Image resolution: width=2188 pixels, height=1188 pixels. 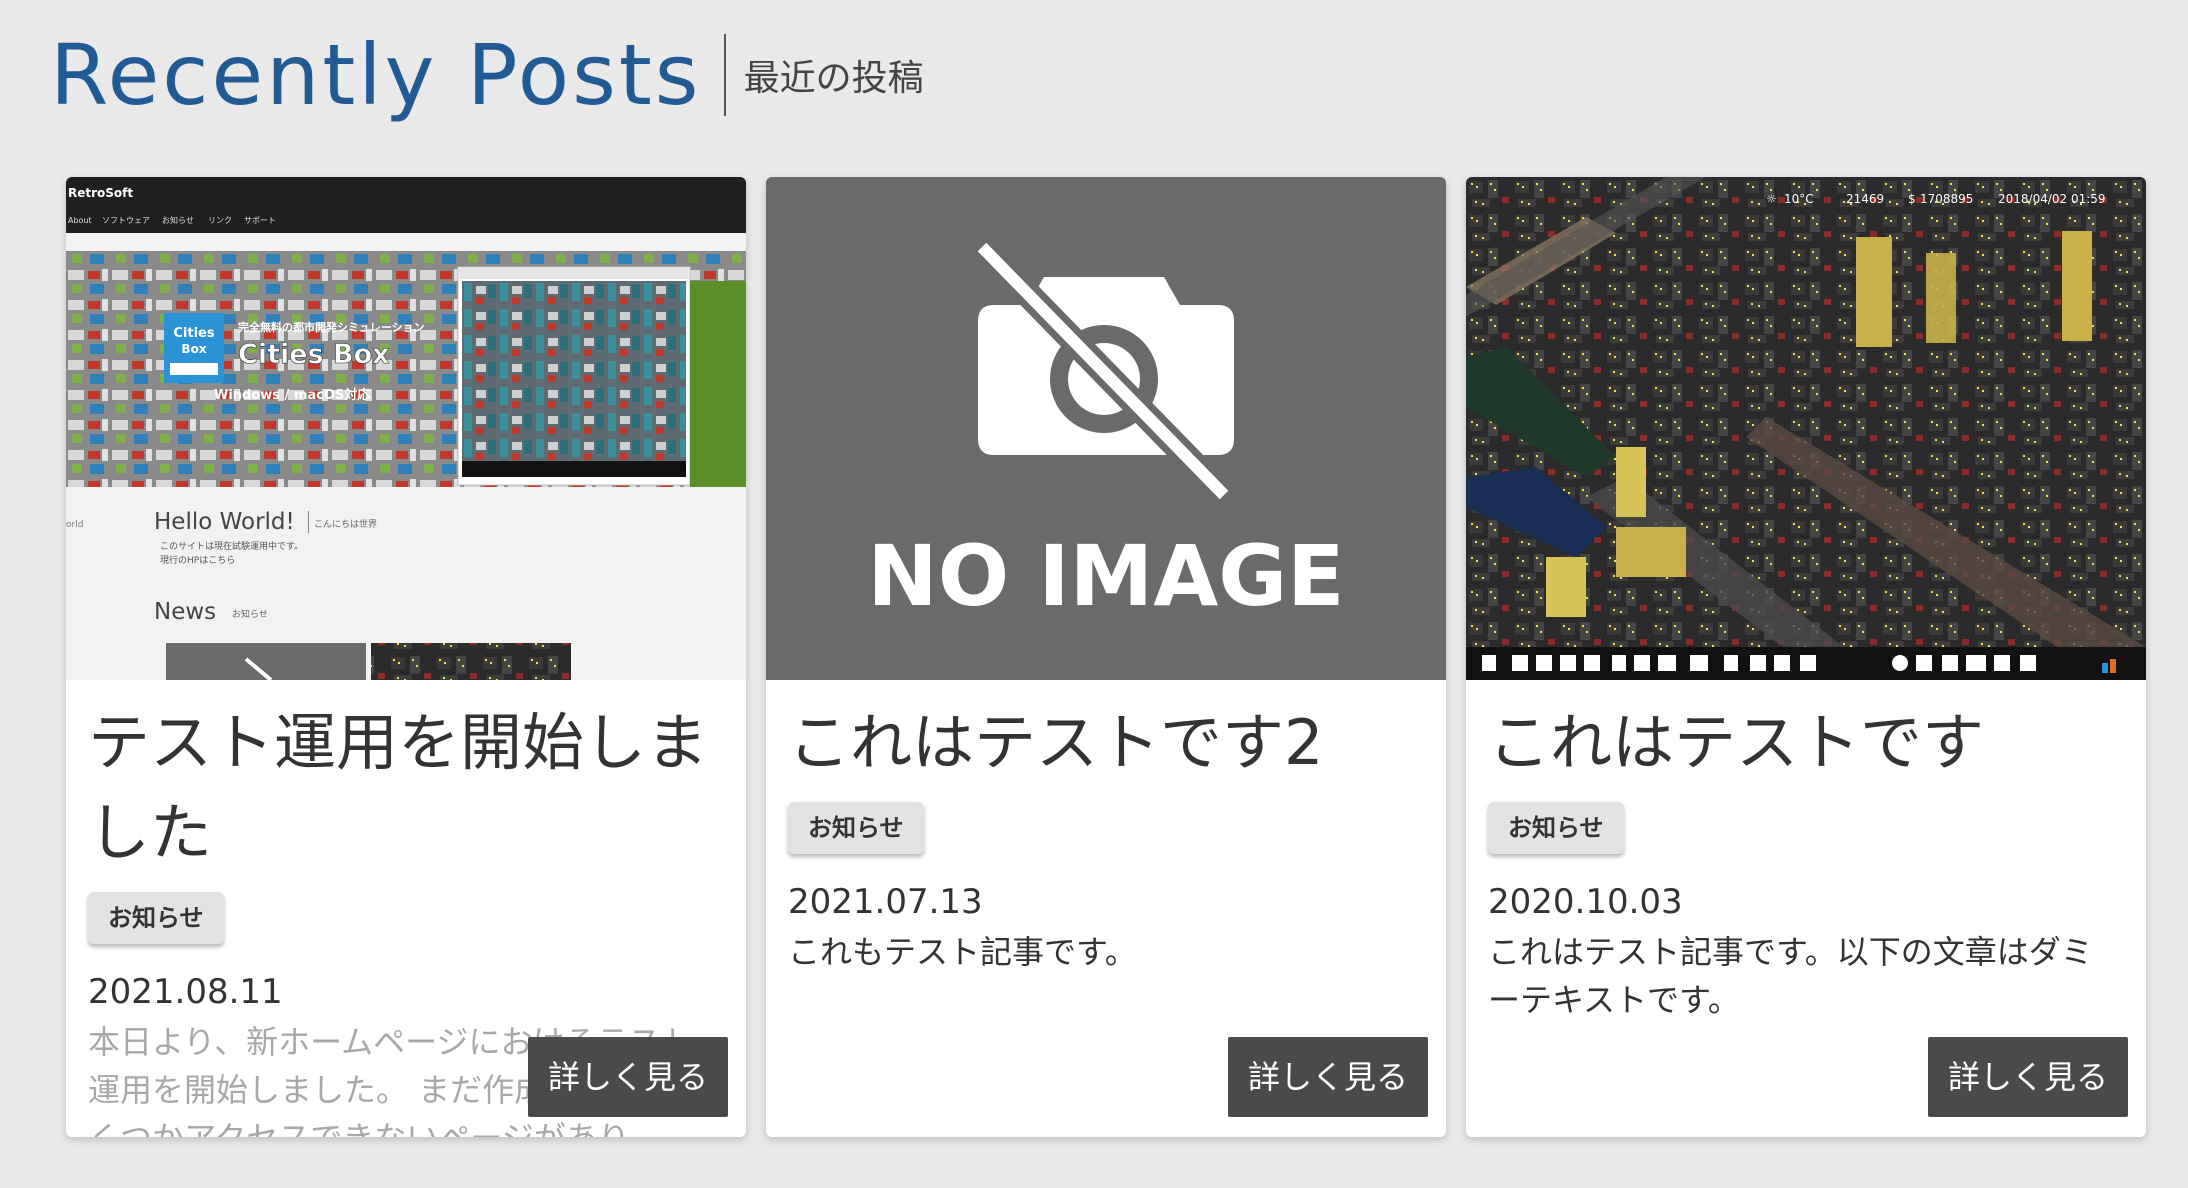 I want to click on no-image-text: NO IMAGE, so click(x=1105, y=576).